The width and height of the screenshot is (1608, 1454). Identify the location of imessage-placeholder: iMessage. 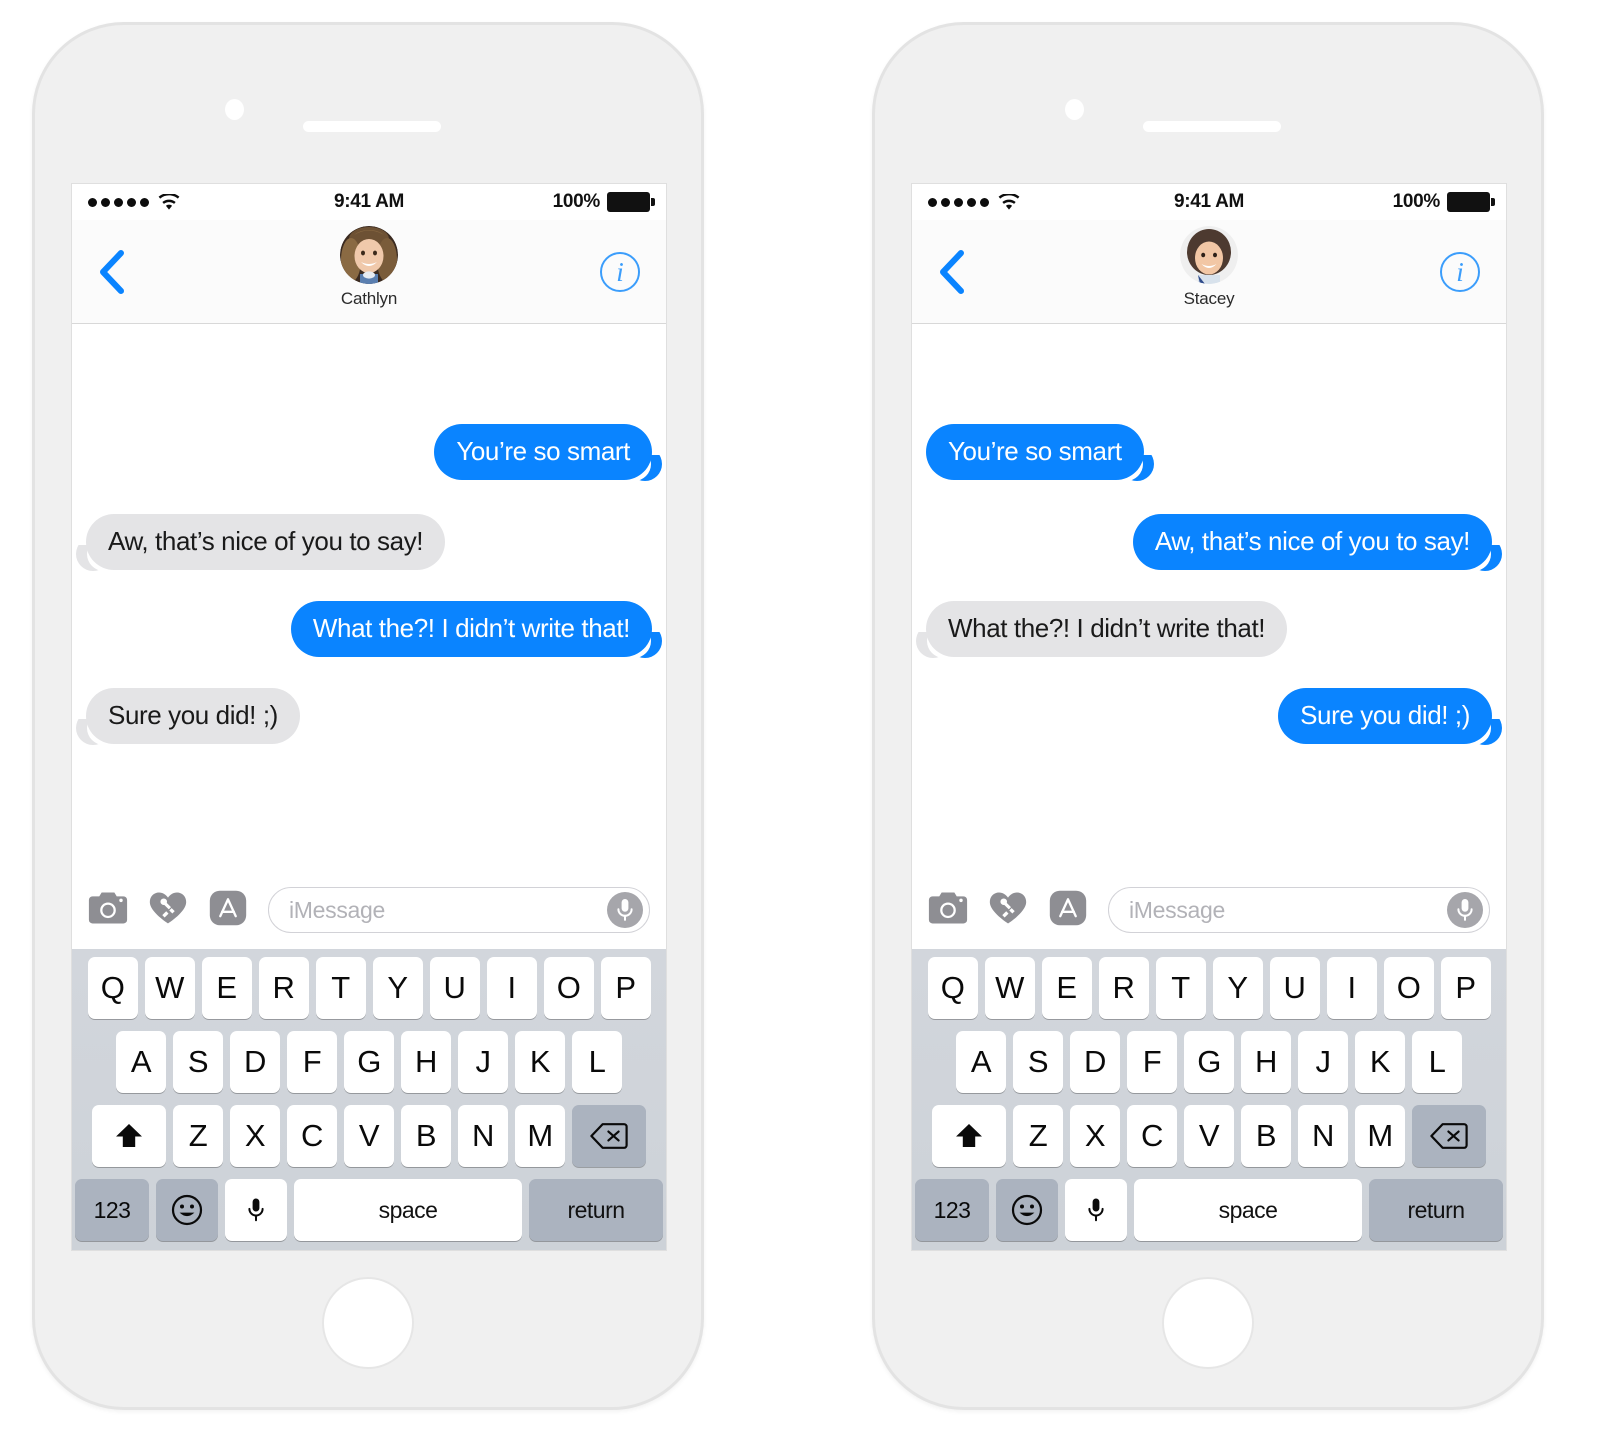
(1177, 909).